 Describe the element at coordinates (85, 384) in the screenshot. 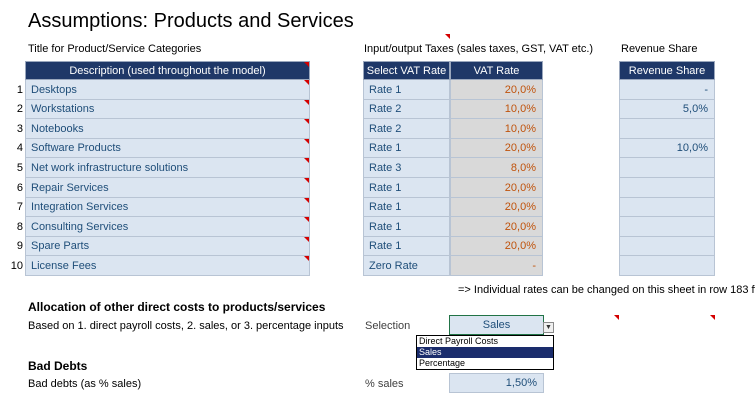

I see `bad-debts-description: Bad debts (as % sales)` at that location.